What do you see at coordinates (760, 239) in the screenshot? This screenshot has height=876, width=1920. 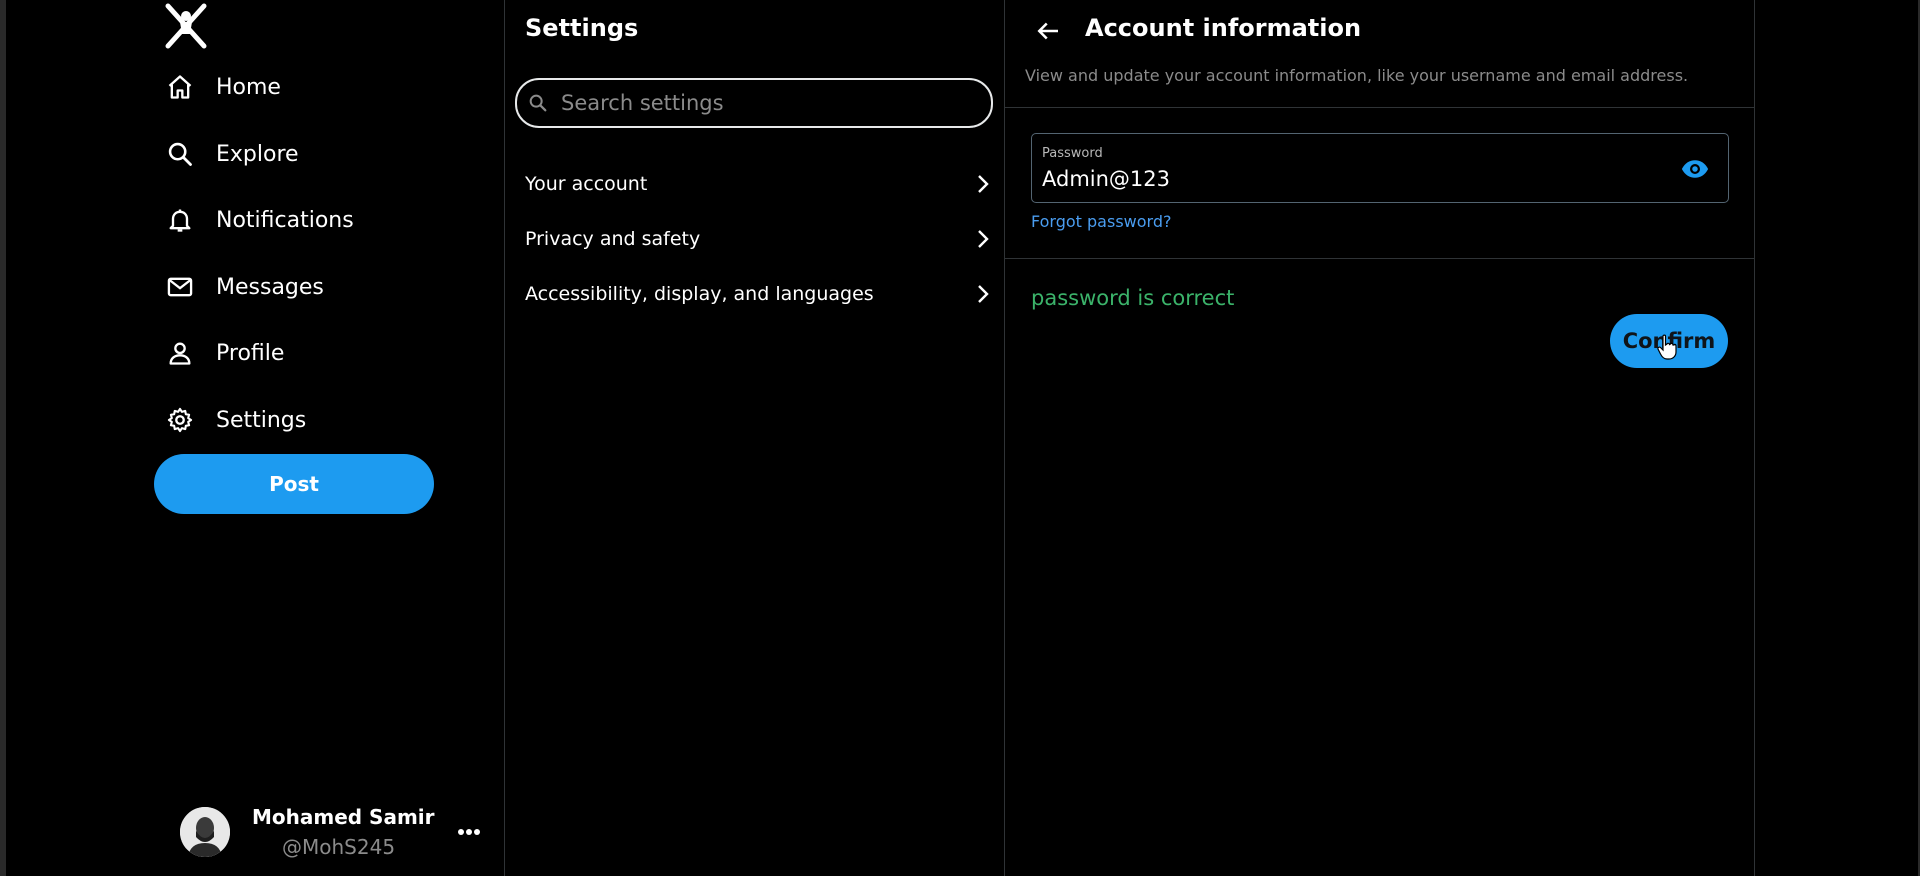 I see `settings-item-privacy: Privacy and safety` at bounding box center [760, 239].